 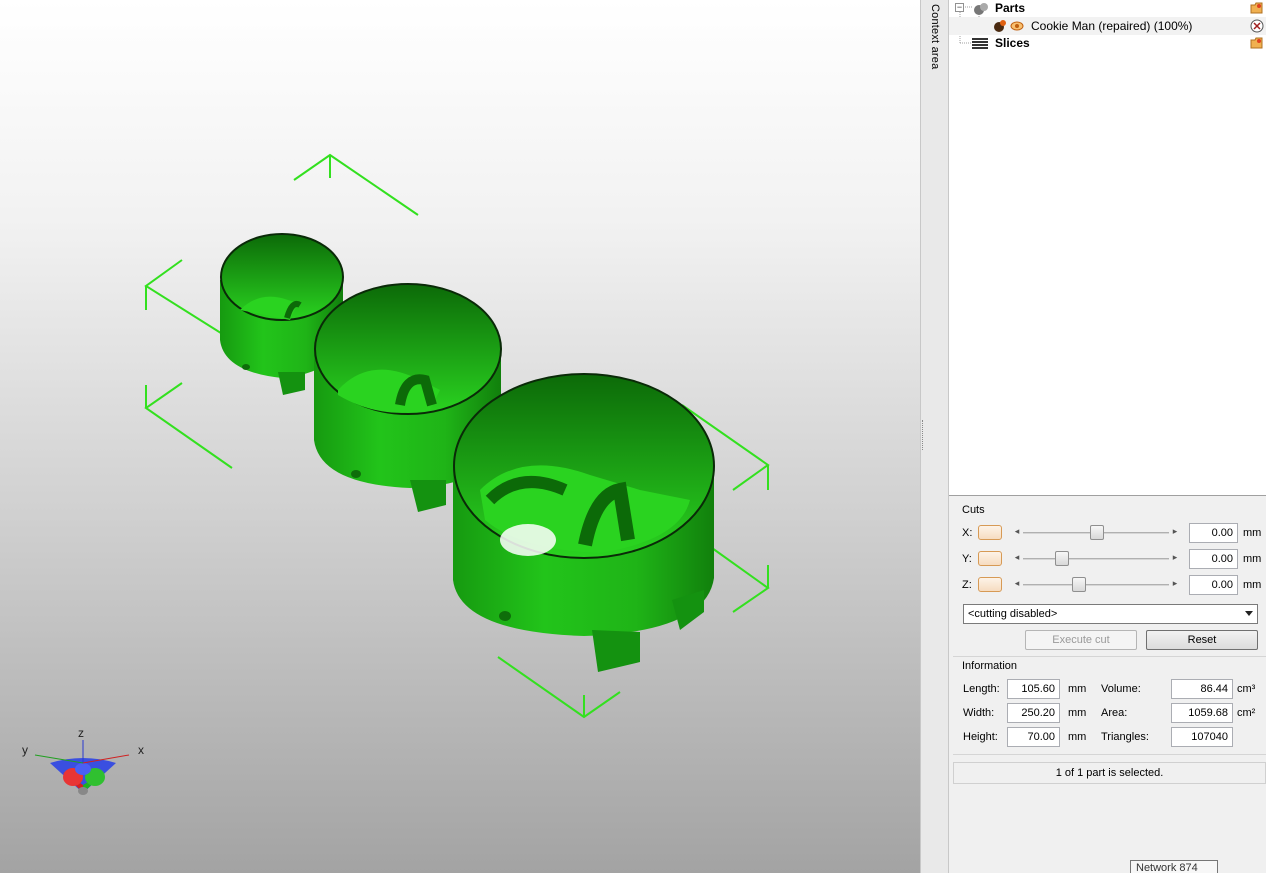 What do you see at coordinates (990, 666) in the screenshot?
I see `information-group-title: Information` at bounding box center [990, 666].